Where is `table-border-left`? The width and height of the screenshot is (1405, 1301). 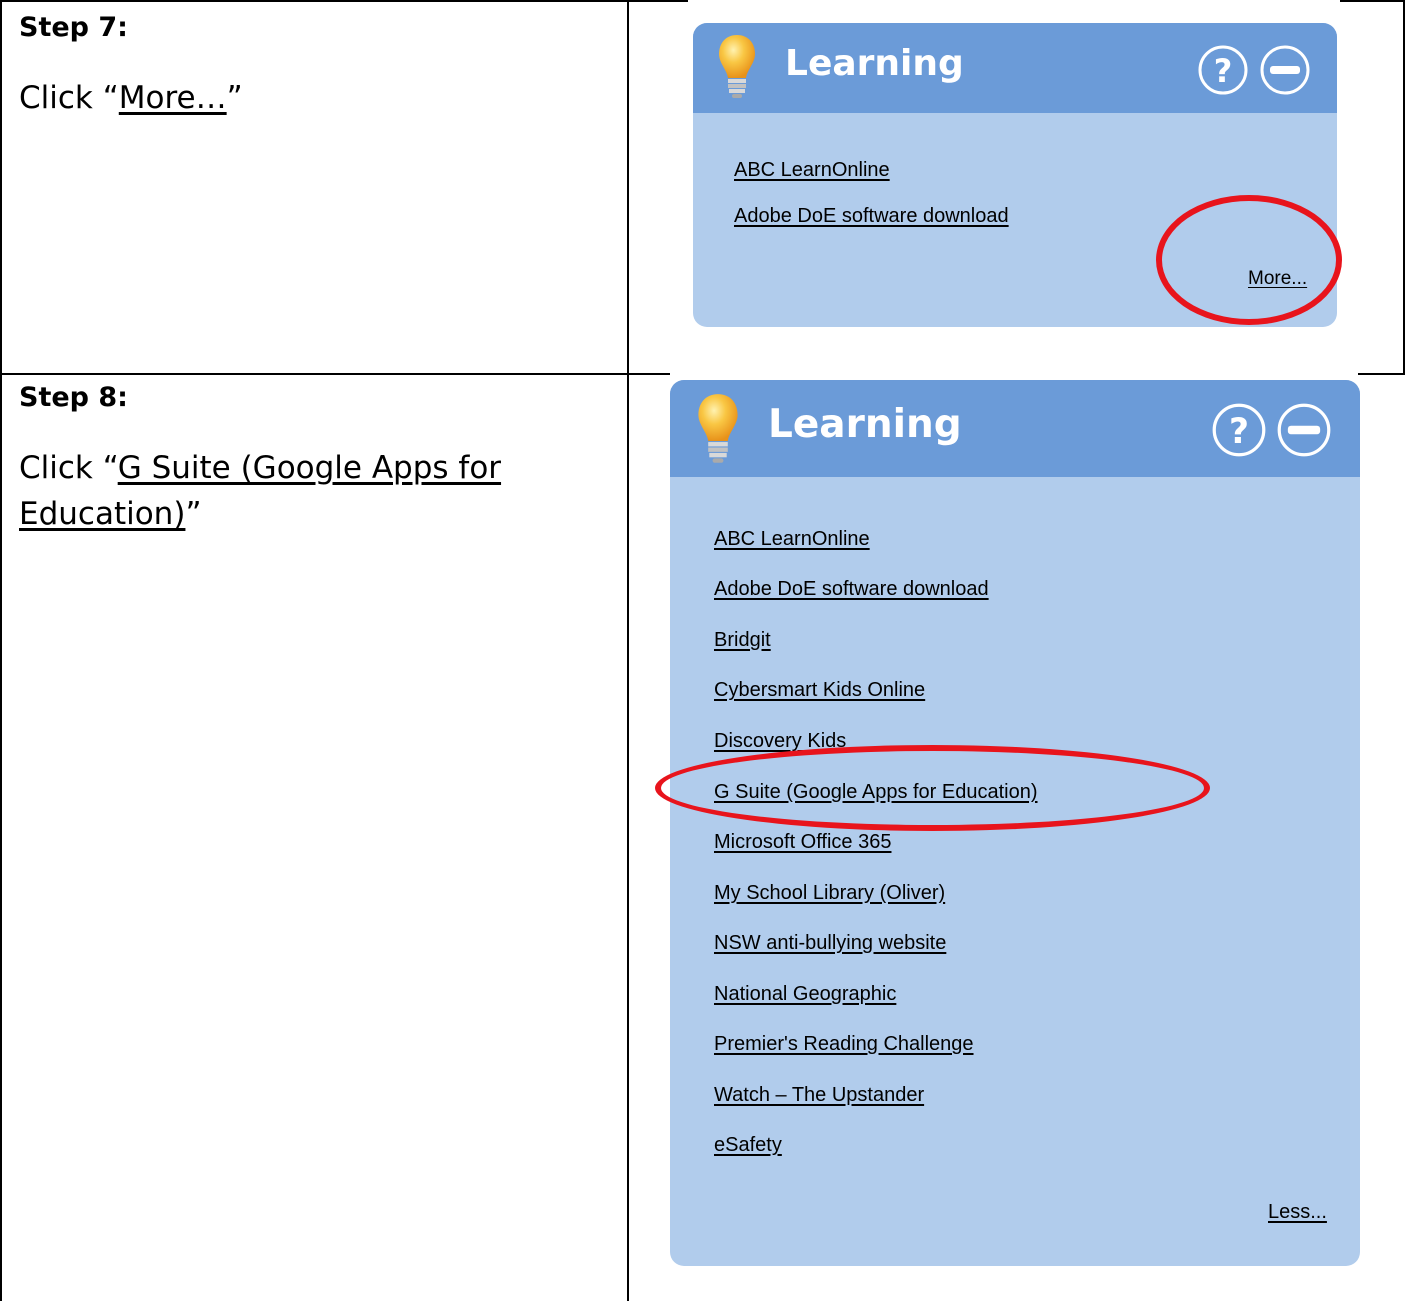 table-border-left is located at coordinates (1, 650).